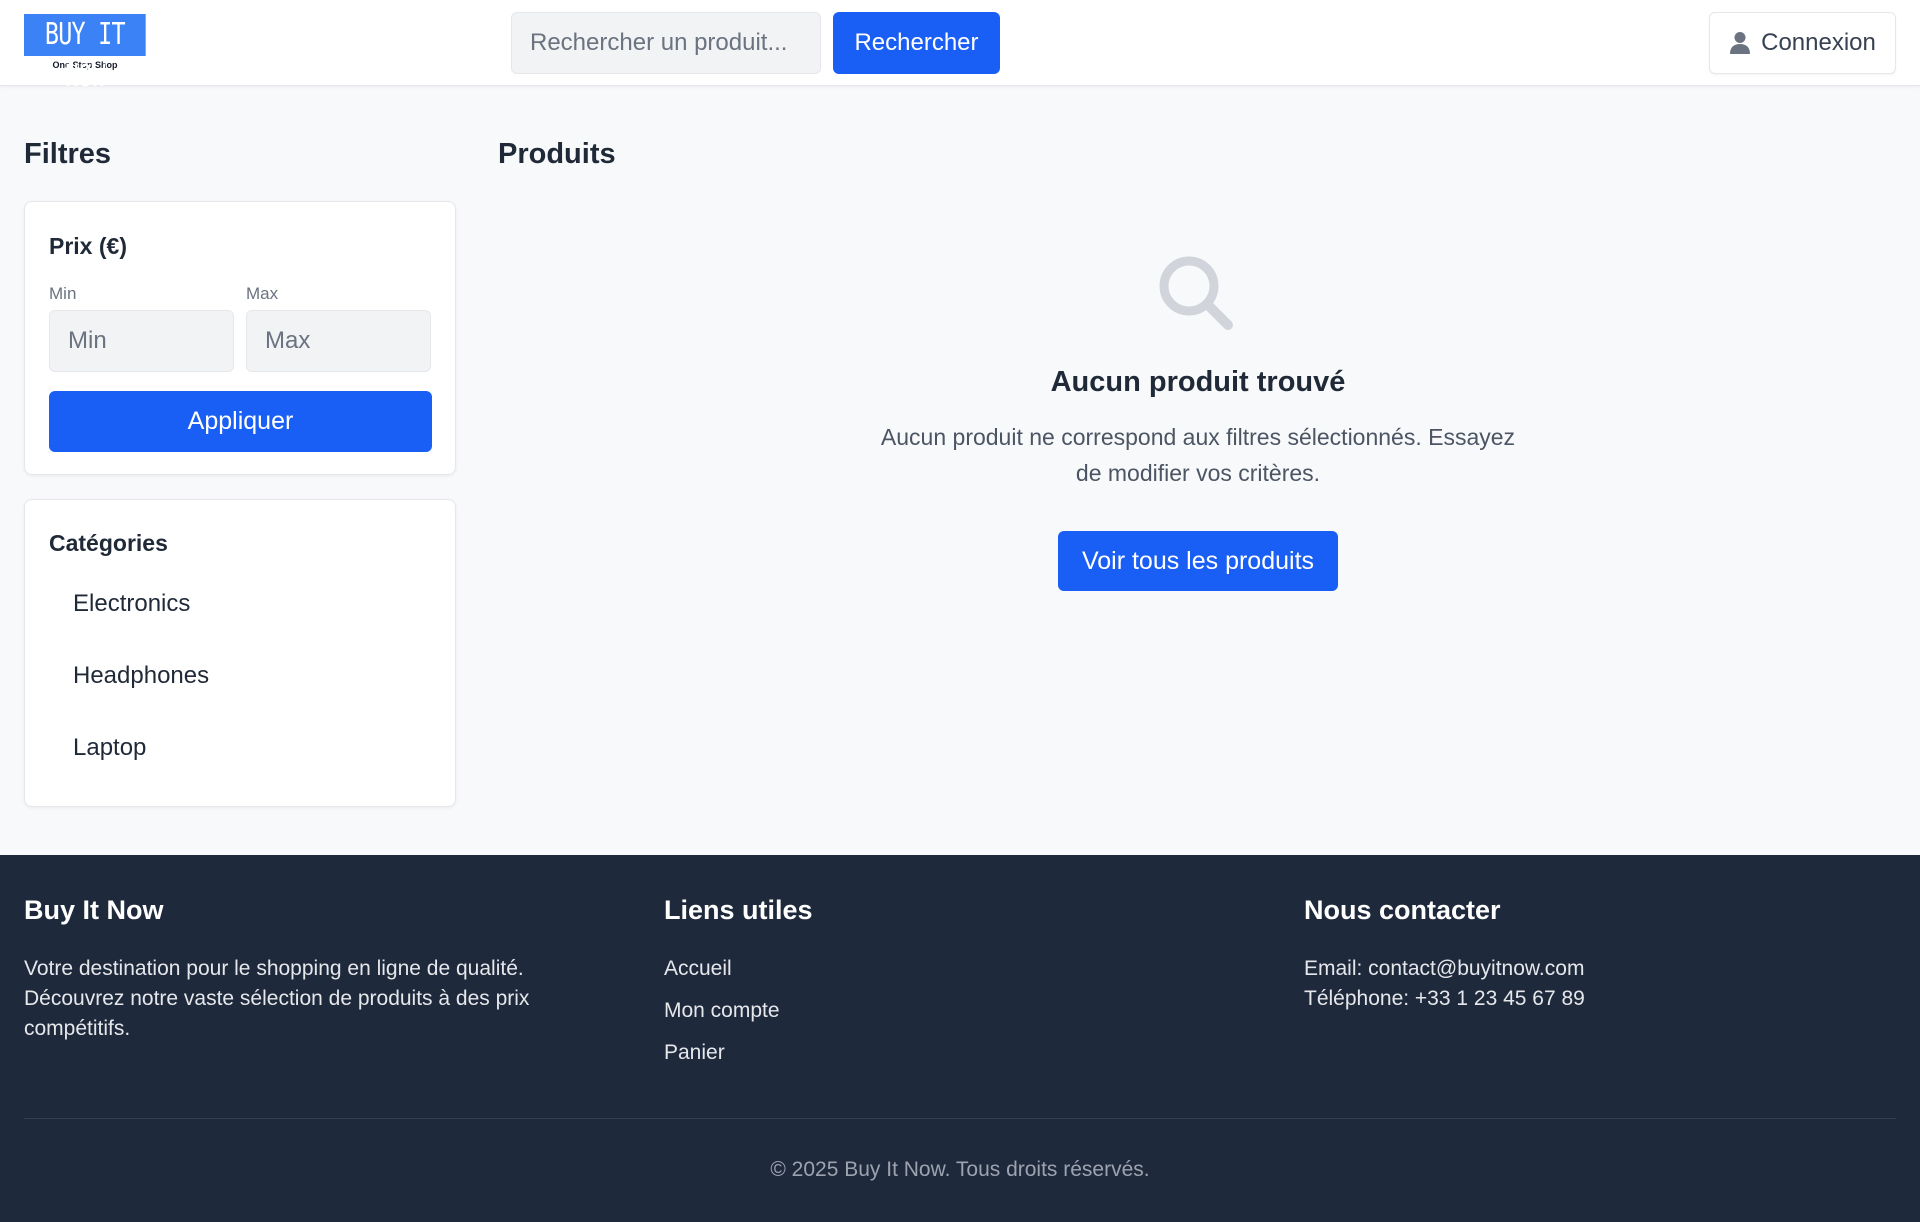 Image resolution: width=1920 pixels, height=1222 pixels. What do you see at coordinates (738, 910) in the screenshot?
I see `footer-links-heading: Liens utiles` at bounding box center [738, 910].